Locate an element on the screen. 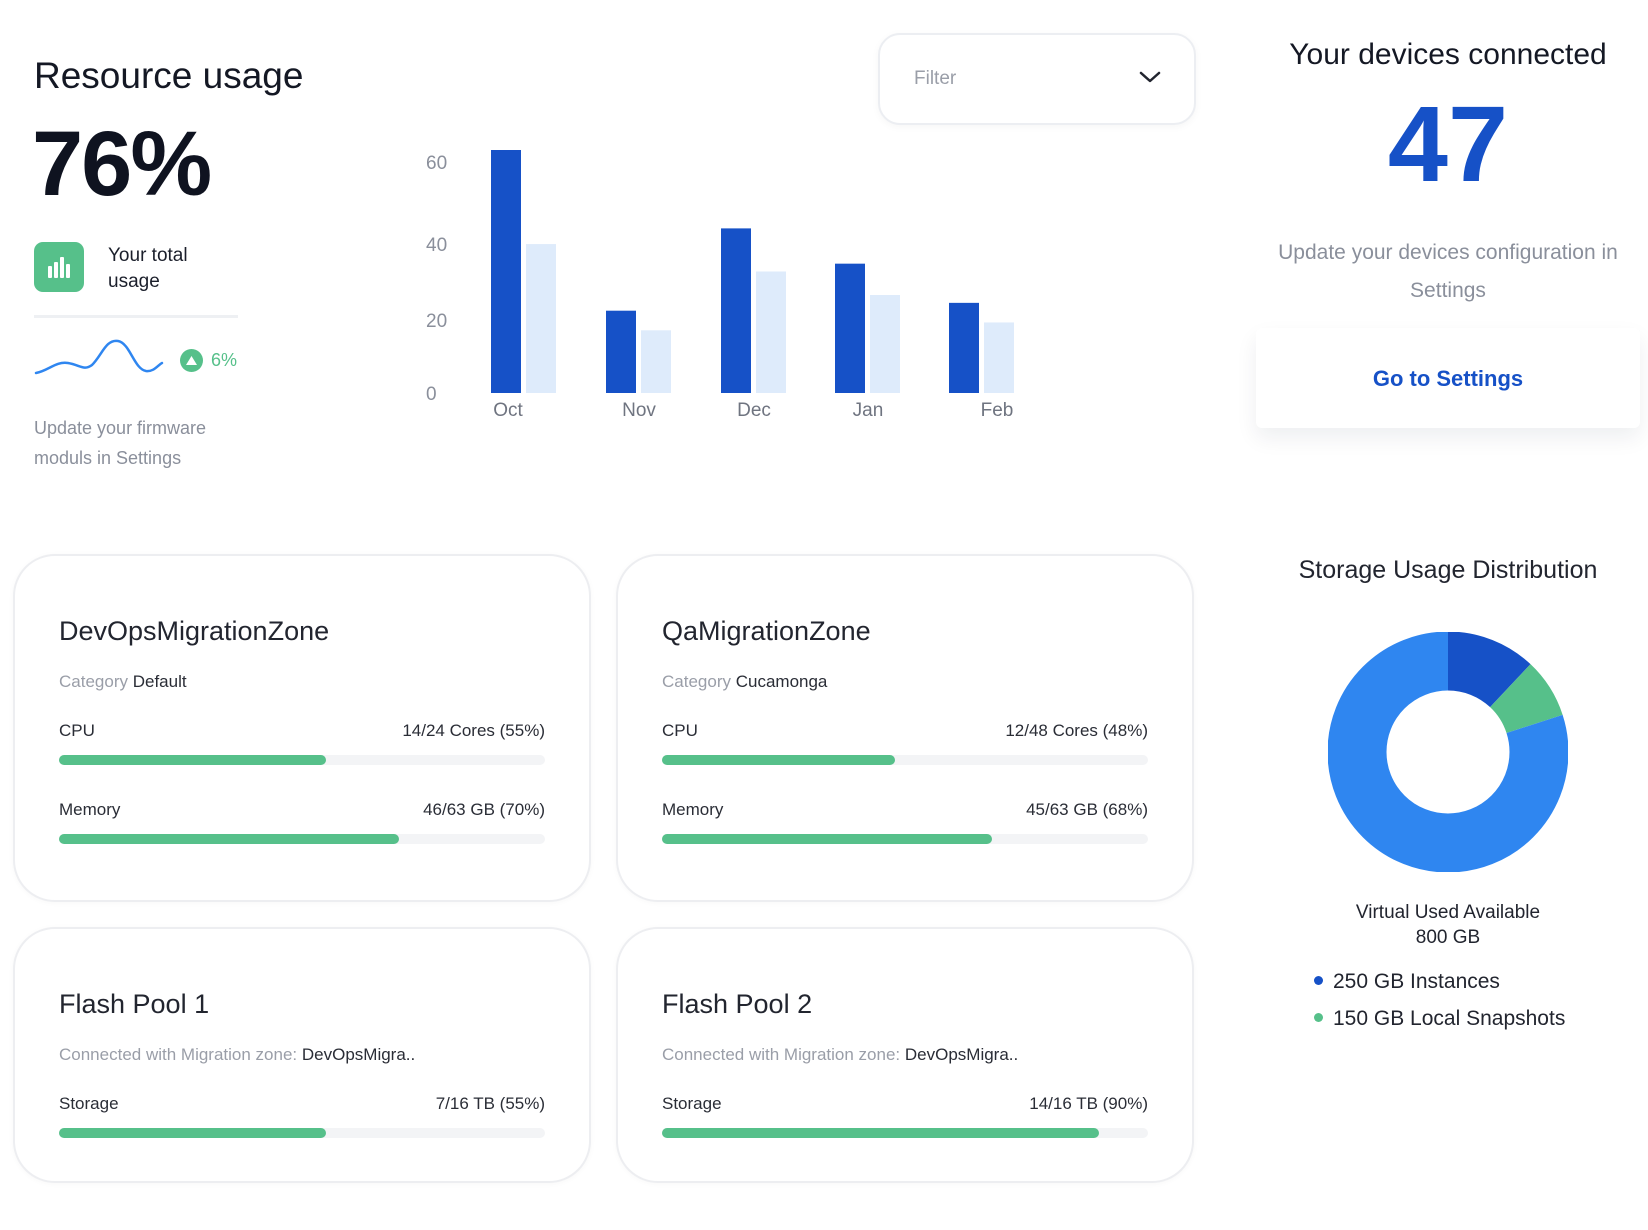  x-tick-label: Dec is located at coordinates (754, 410).